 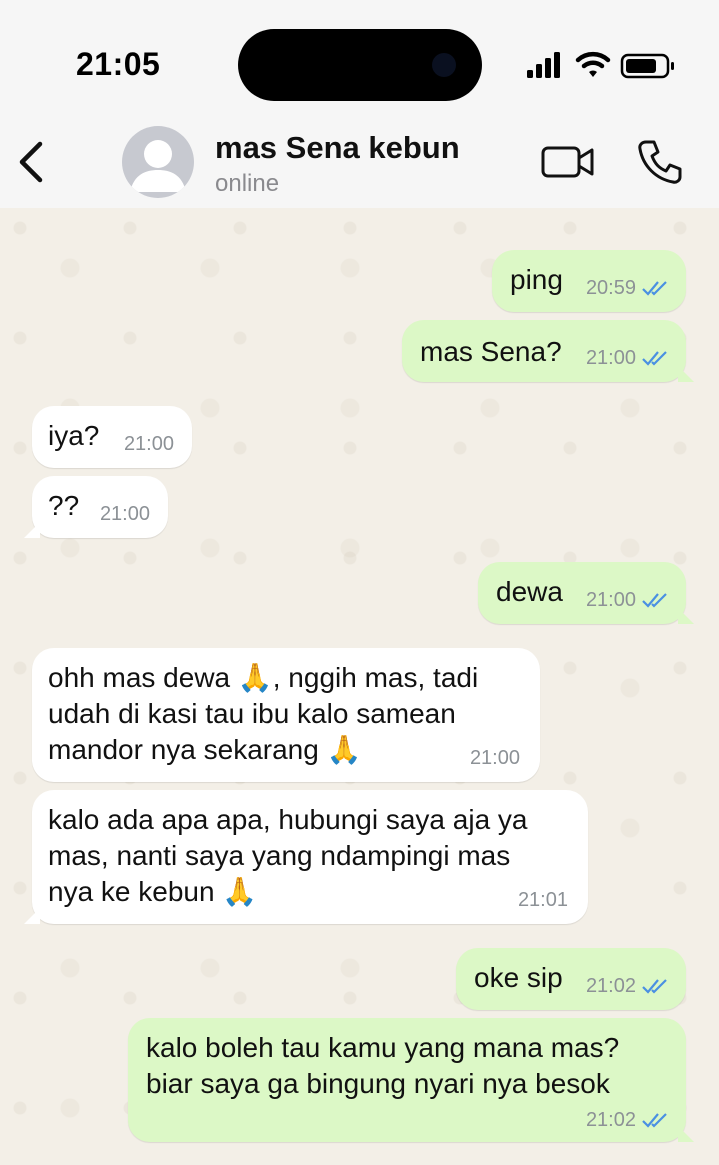 I want to click on message-time: 21:01, so click(x=542, y=900).